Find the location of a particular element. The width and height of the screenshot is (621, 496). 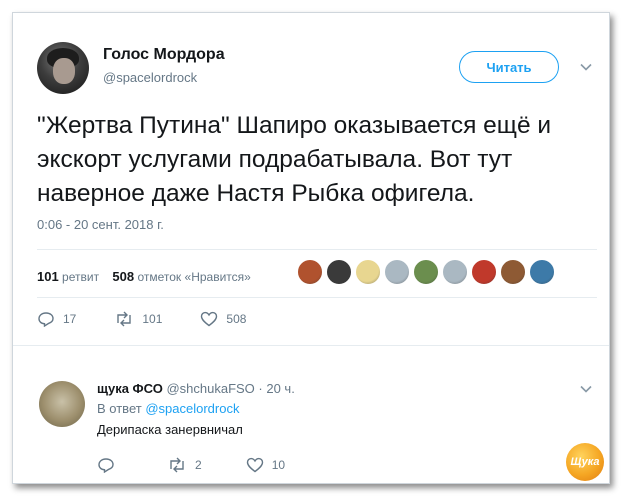

reply-prefix: В ответ is located at coordinates (119, 408).